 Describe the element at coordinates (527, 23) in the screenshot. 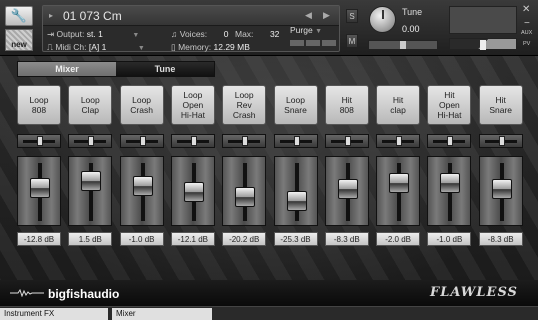

I see `minimize-icon: −` at that location.